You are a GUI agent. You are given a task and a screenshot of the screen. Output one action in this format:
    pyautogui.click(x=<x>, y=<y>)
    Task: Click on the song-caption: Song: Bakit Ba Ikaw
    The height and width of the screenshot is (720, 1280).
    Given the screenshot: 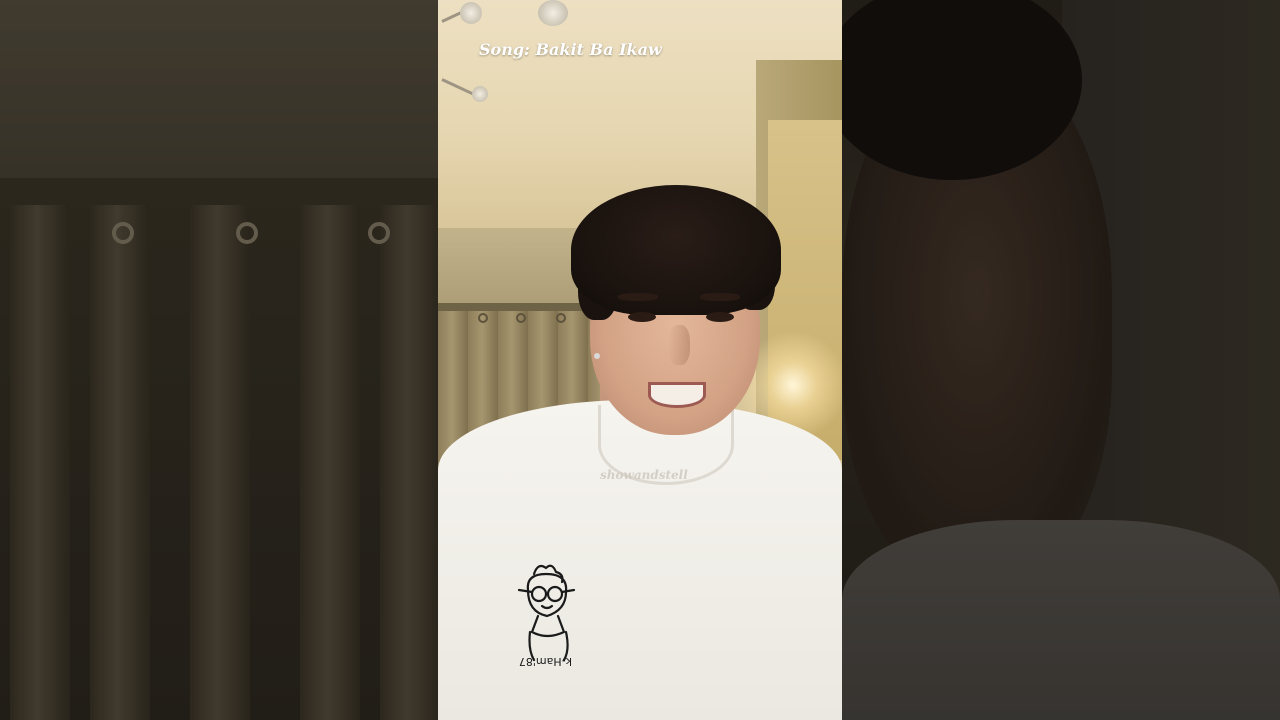 What is the action you would take?
    pyautogui.click(x=570, y=49)
    